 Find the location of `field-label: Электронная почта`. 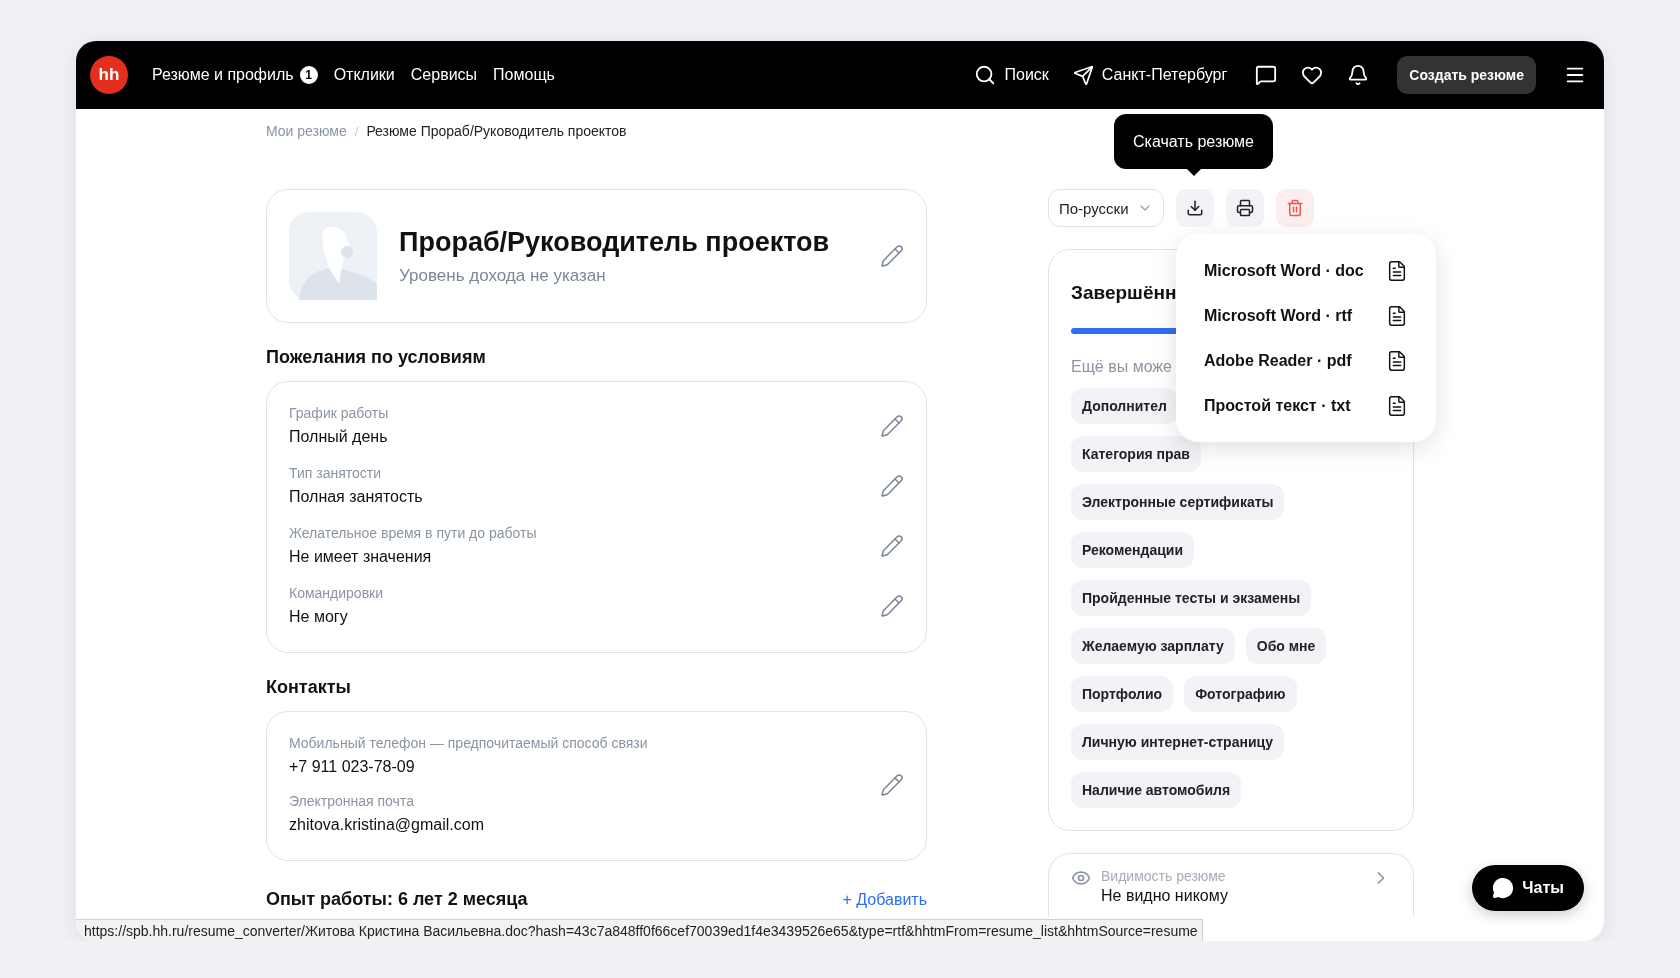

field-label: Электронная почта is located at coordinates (352, 801).